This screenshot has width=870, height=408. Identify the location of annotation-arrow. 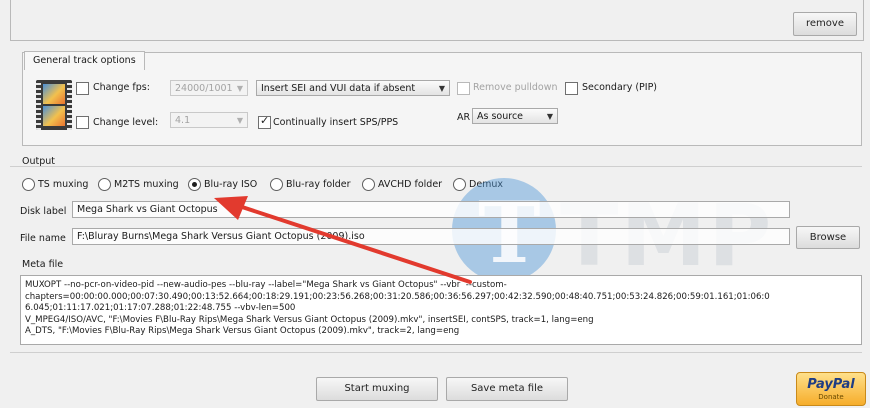
(343, 240).